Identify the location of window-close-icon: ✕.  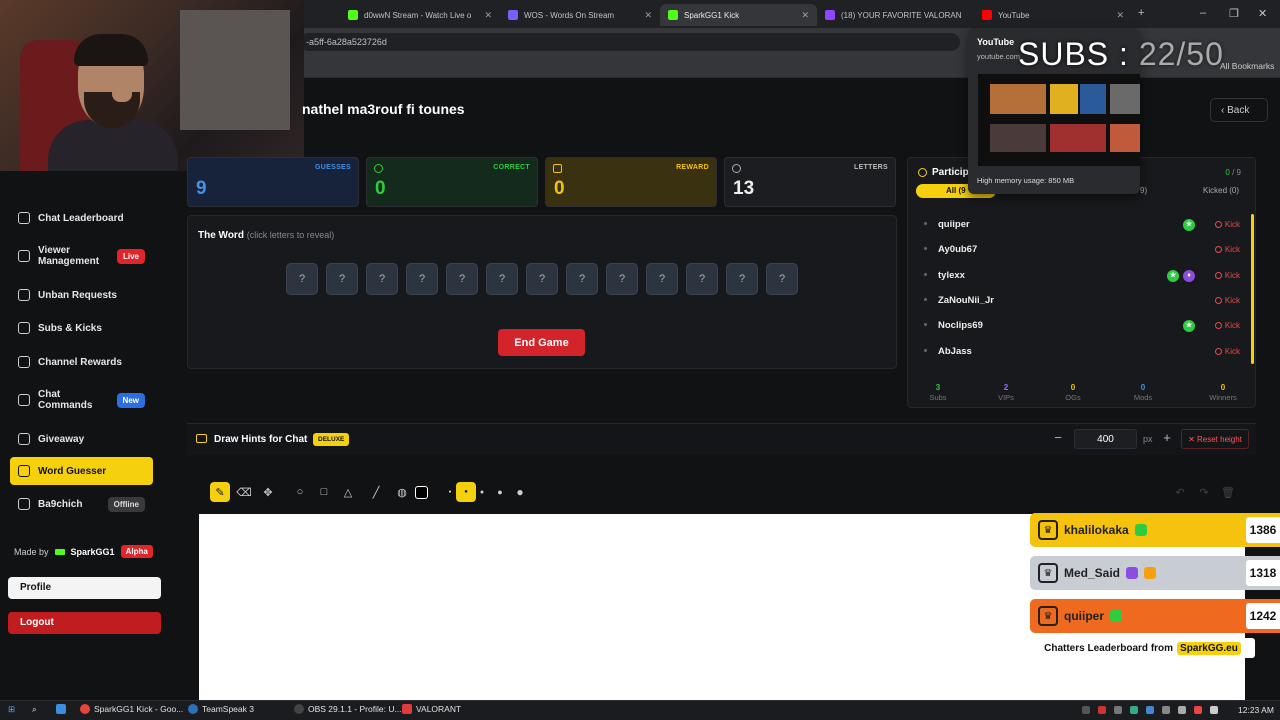
(1262, 13).